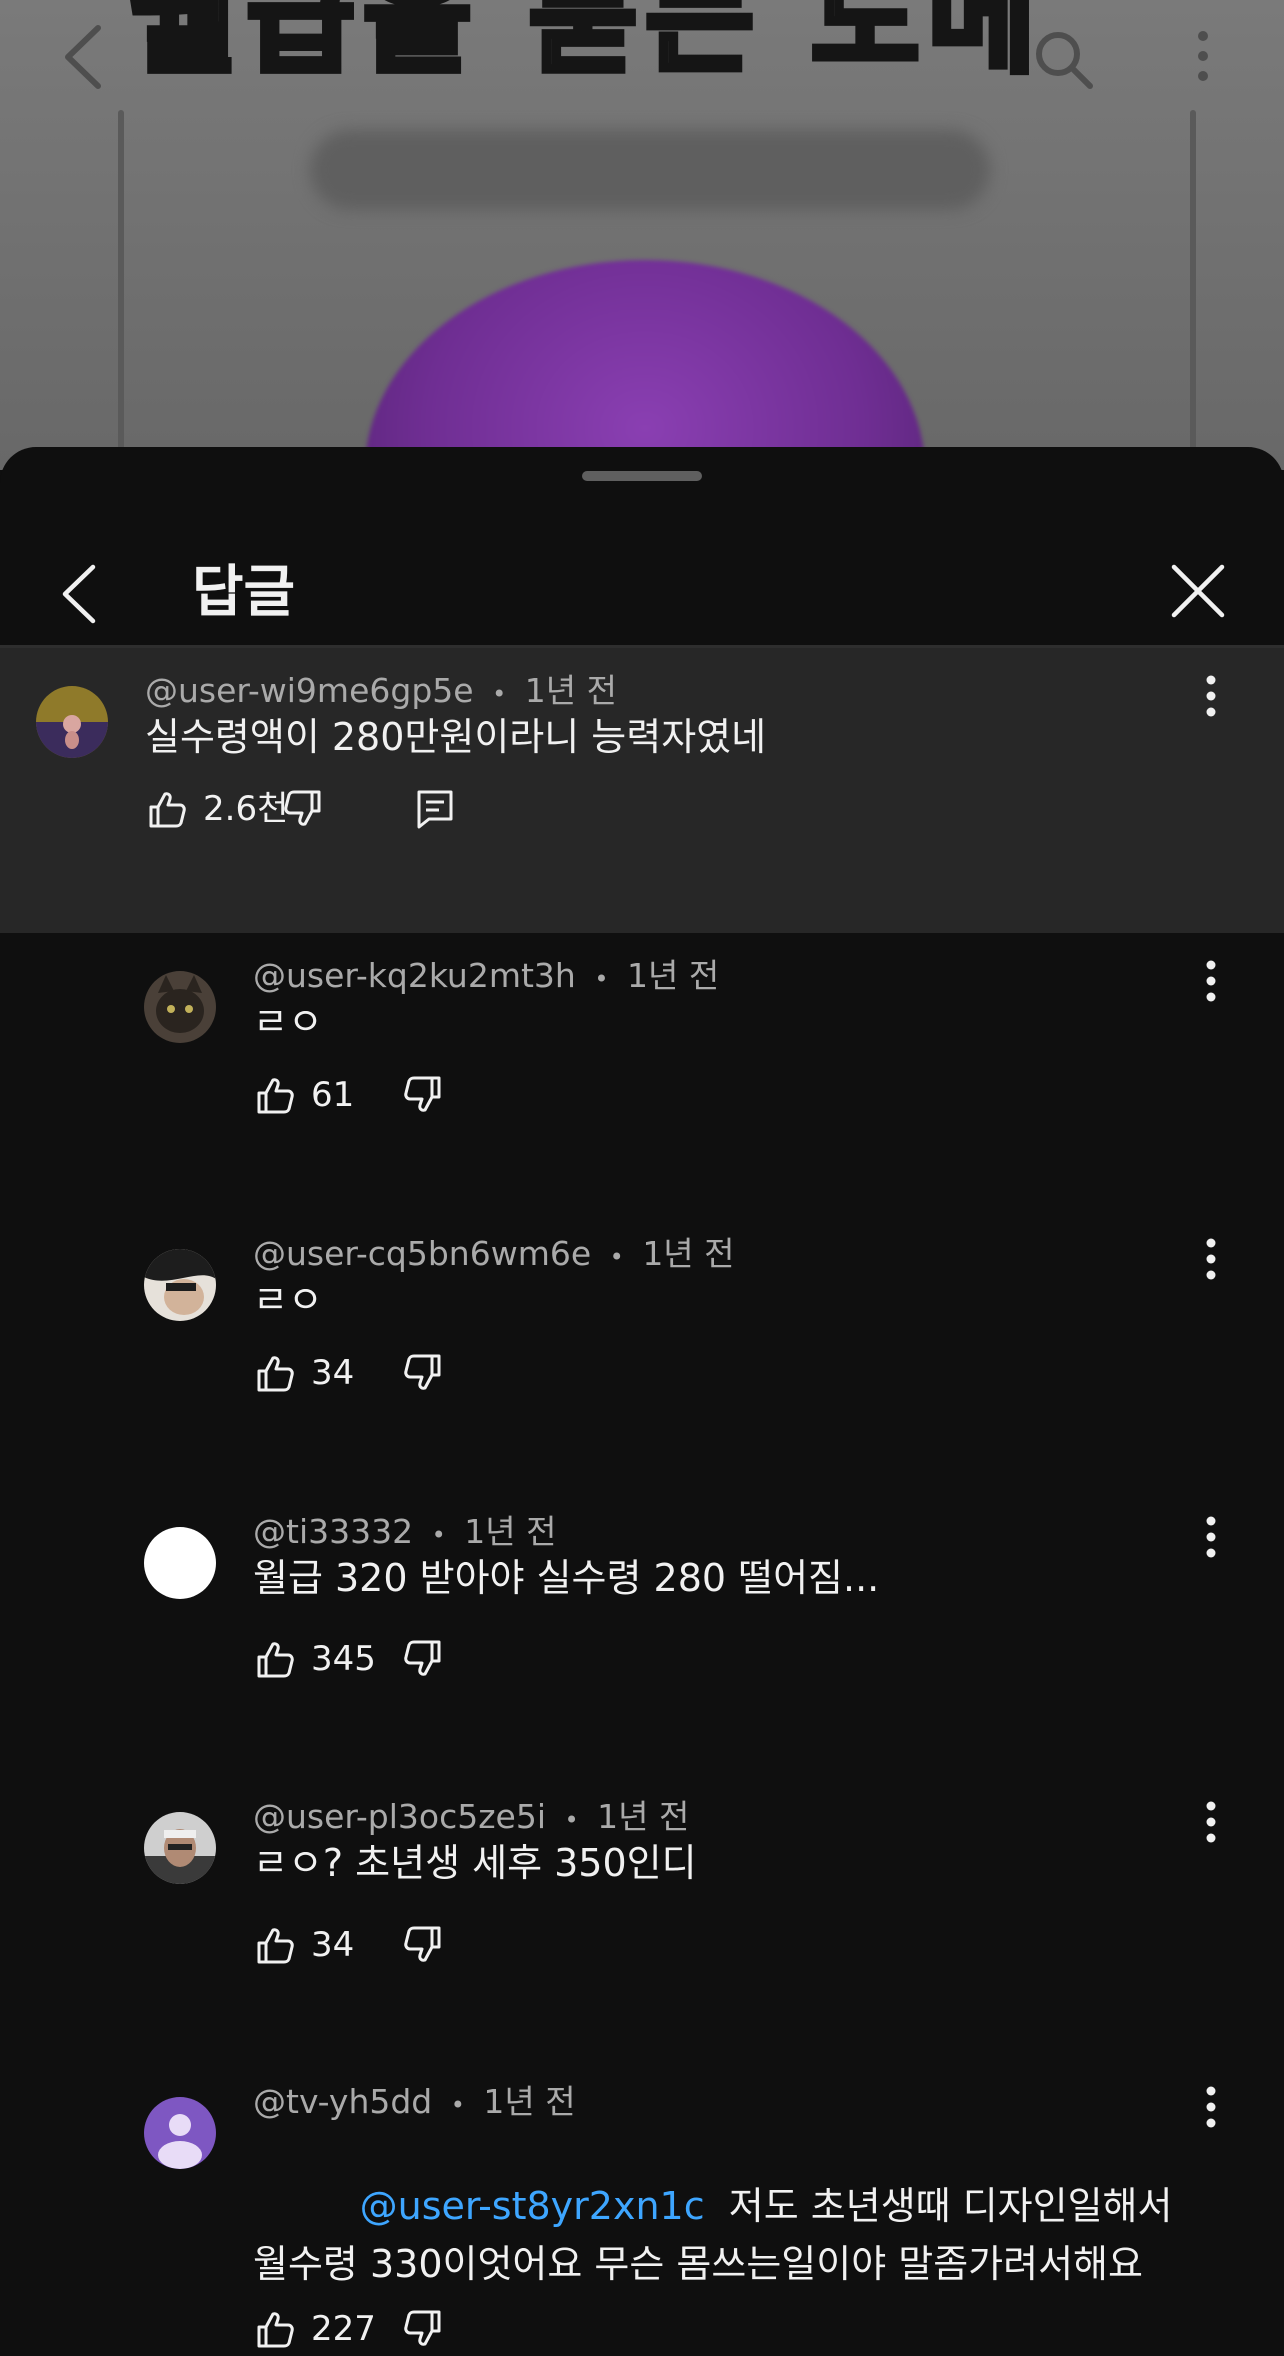 The height and width of the screenshot is (2356, 1284). What do you see at coordinates (333, 1531) in the screenshot?
I see `comment-author: @ti33332` at bounding box center [333, 1531].